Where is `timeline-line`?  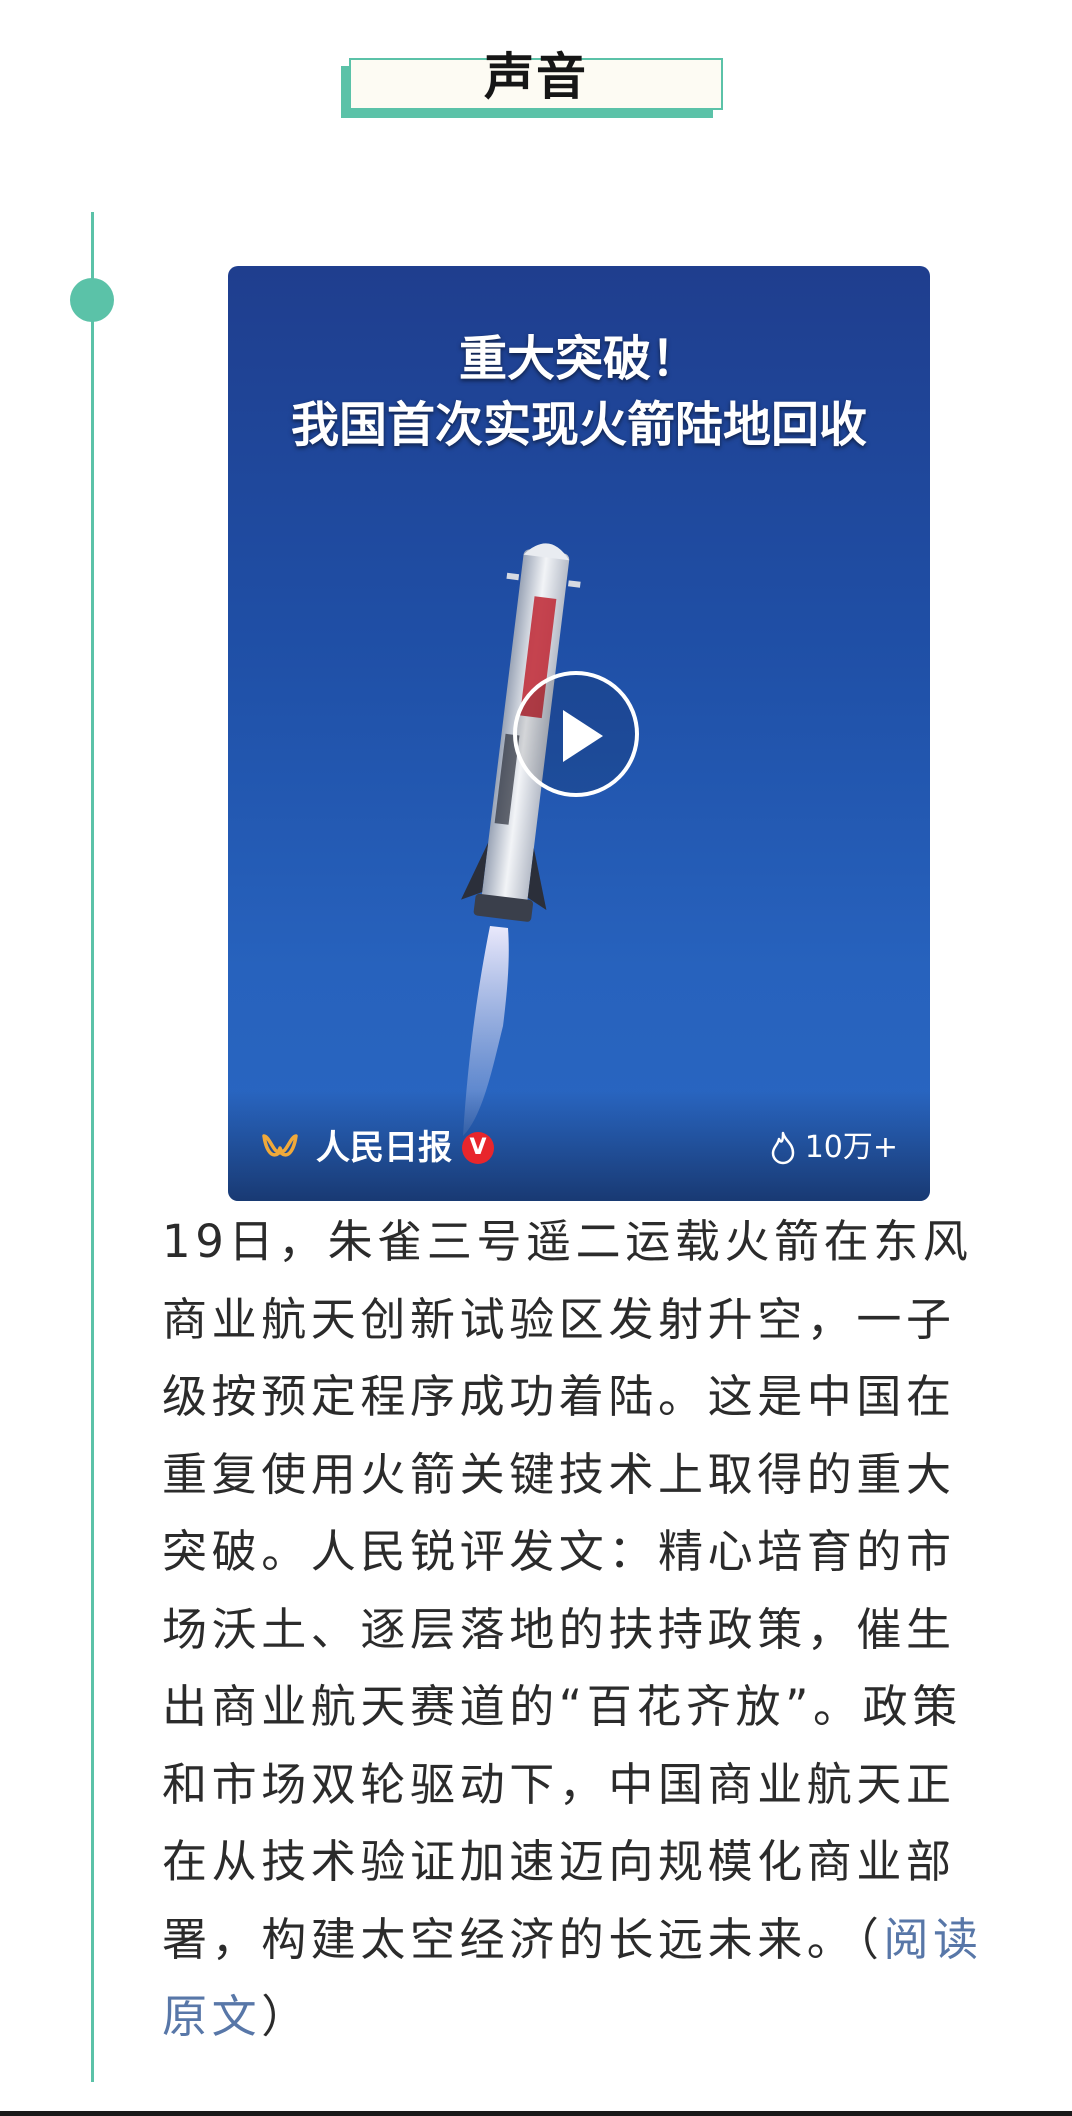
timeline-line is located at coordinates (92, 1147).